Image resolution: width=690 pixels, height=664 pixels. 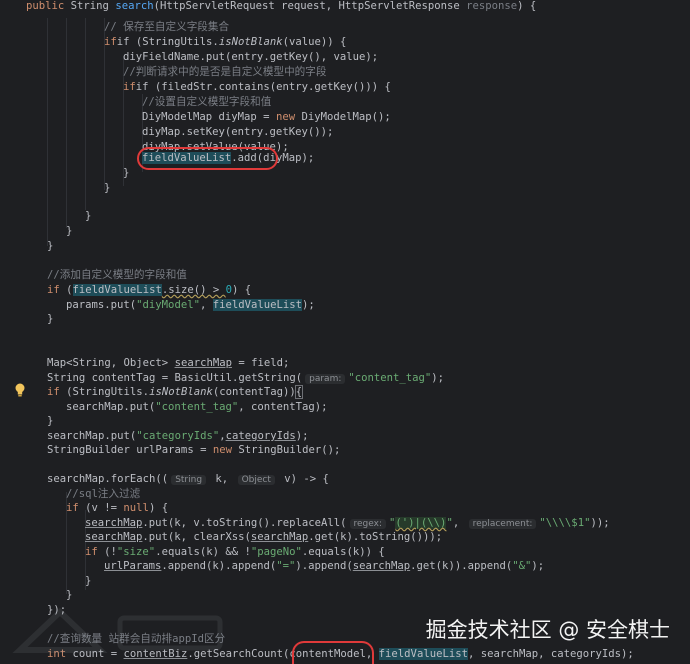 I want to click on token-text: (, so click(x=66, y=290).